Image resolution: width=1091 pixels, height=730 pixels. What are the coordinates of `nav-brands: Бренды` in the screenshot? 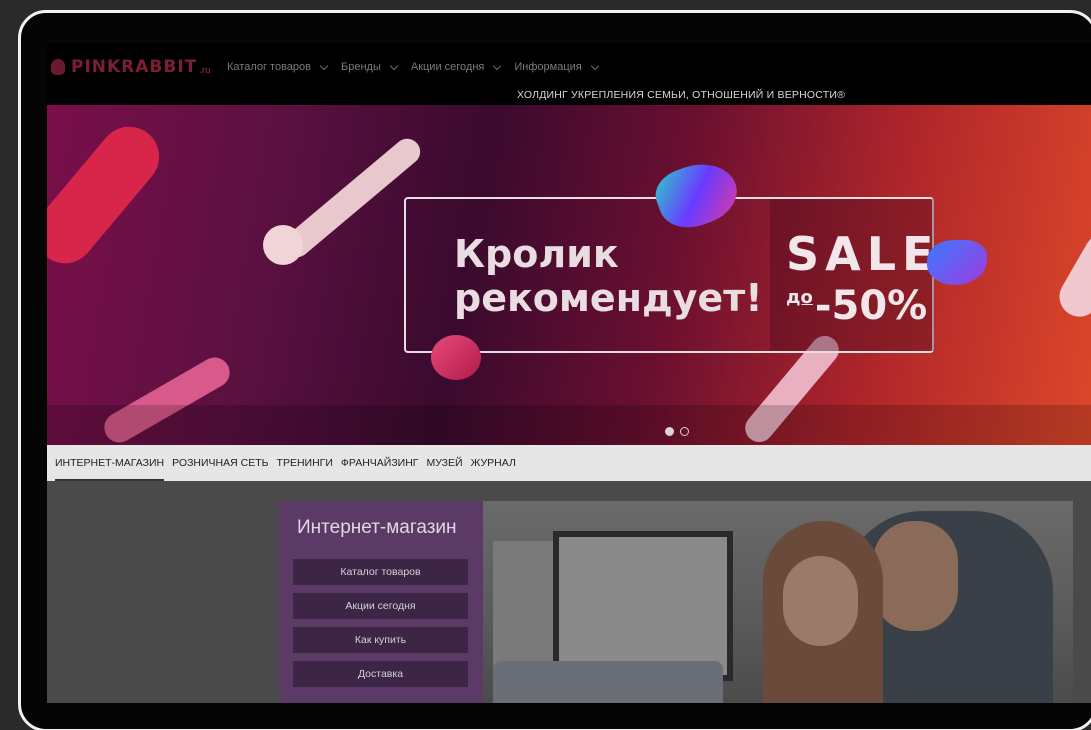 It's located at (370, 67).